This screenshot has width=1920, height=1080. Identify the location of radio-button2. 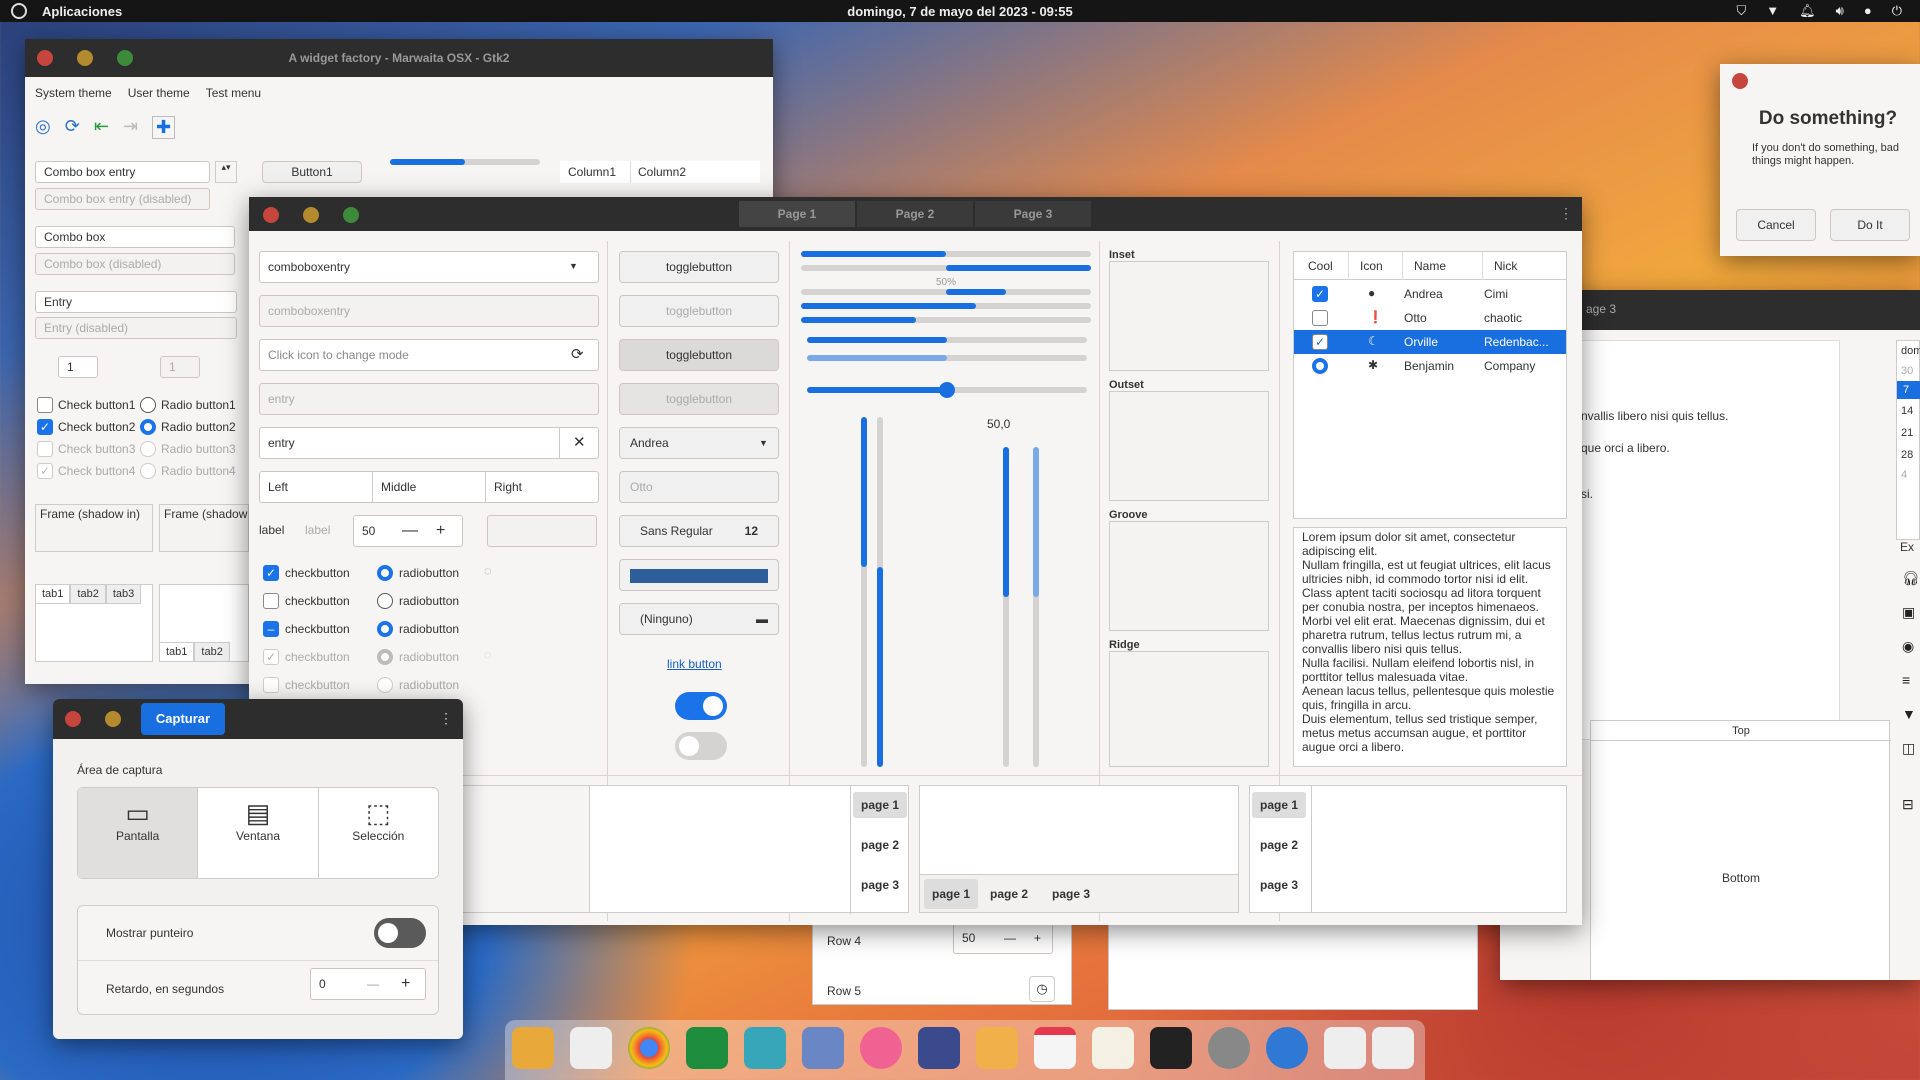
(148, 427).